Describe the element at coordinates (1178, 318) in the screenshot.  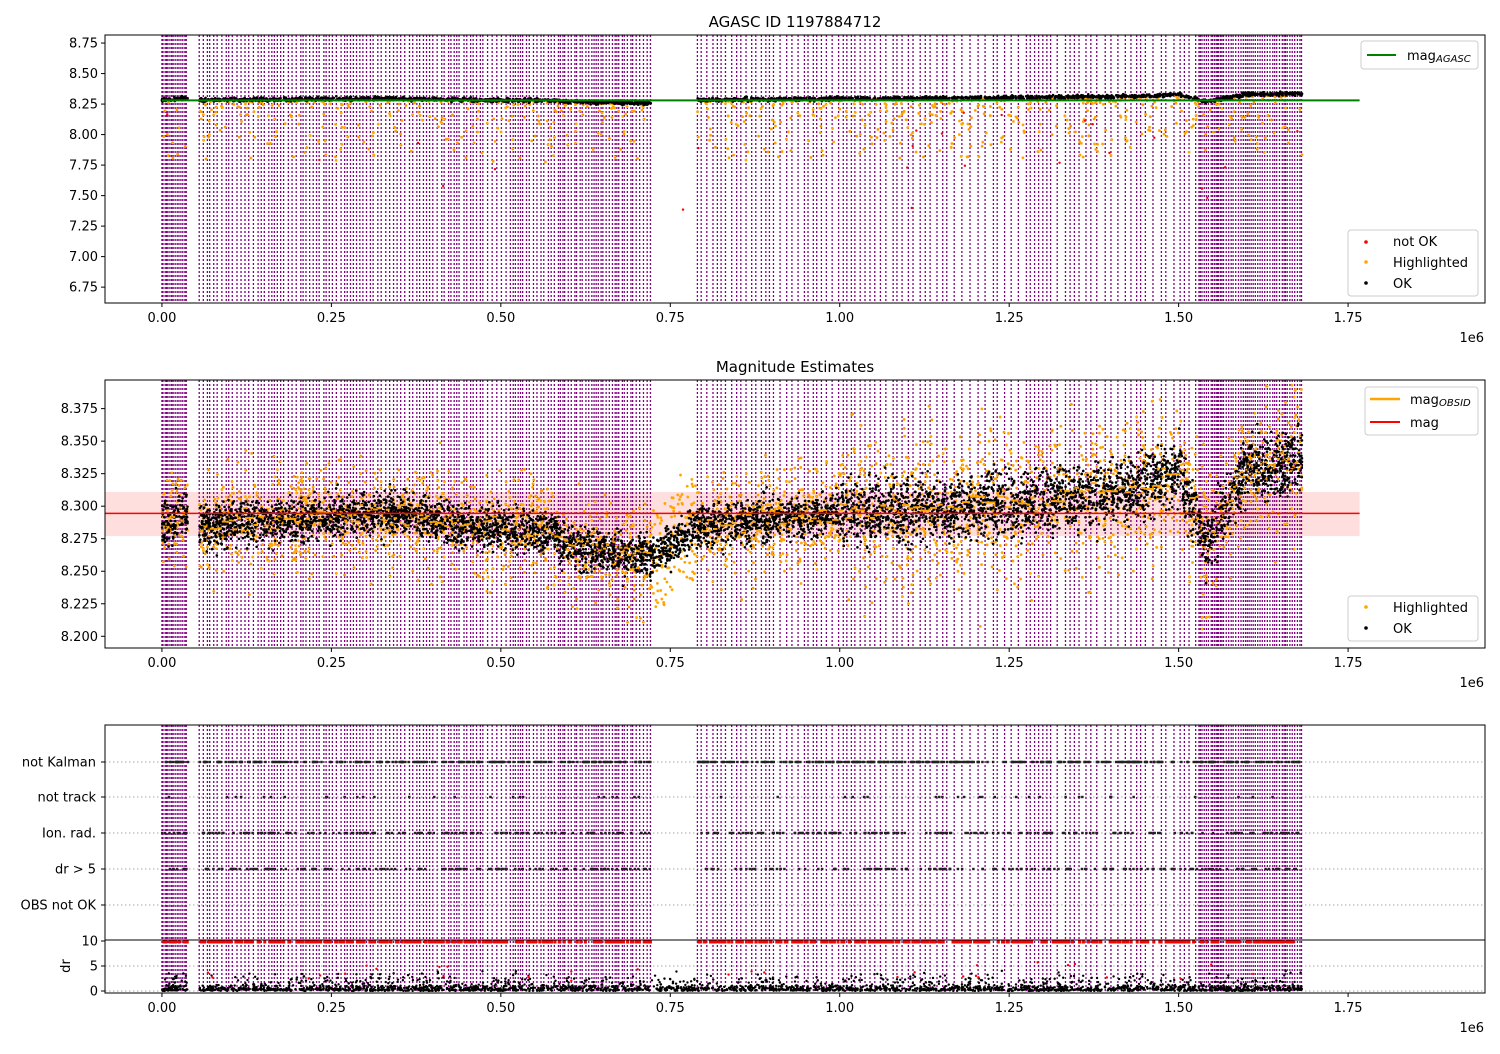
I see `x-tick-label: 1.50` at that location.